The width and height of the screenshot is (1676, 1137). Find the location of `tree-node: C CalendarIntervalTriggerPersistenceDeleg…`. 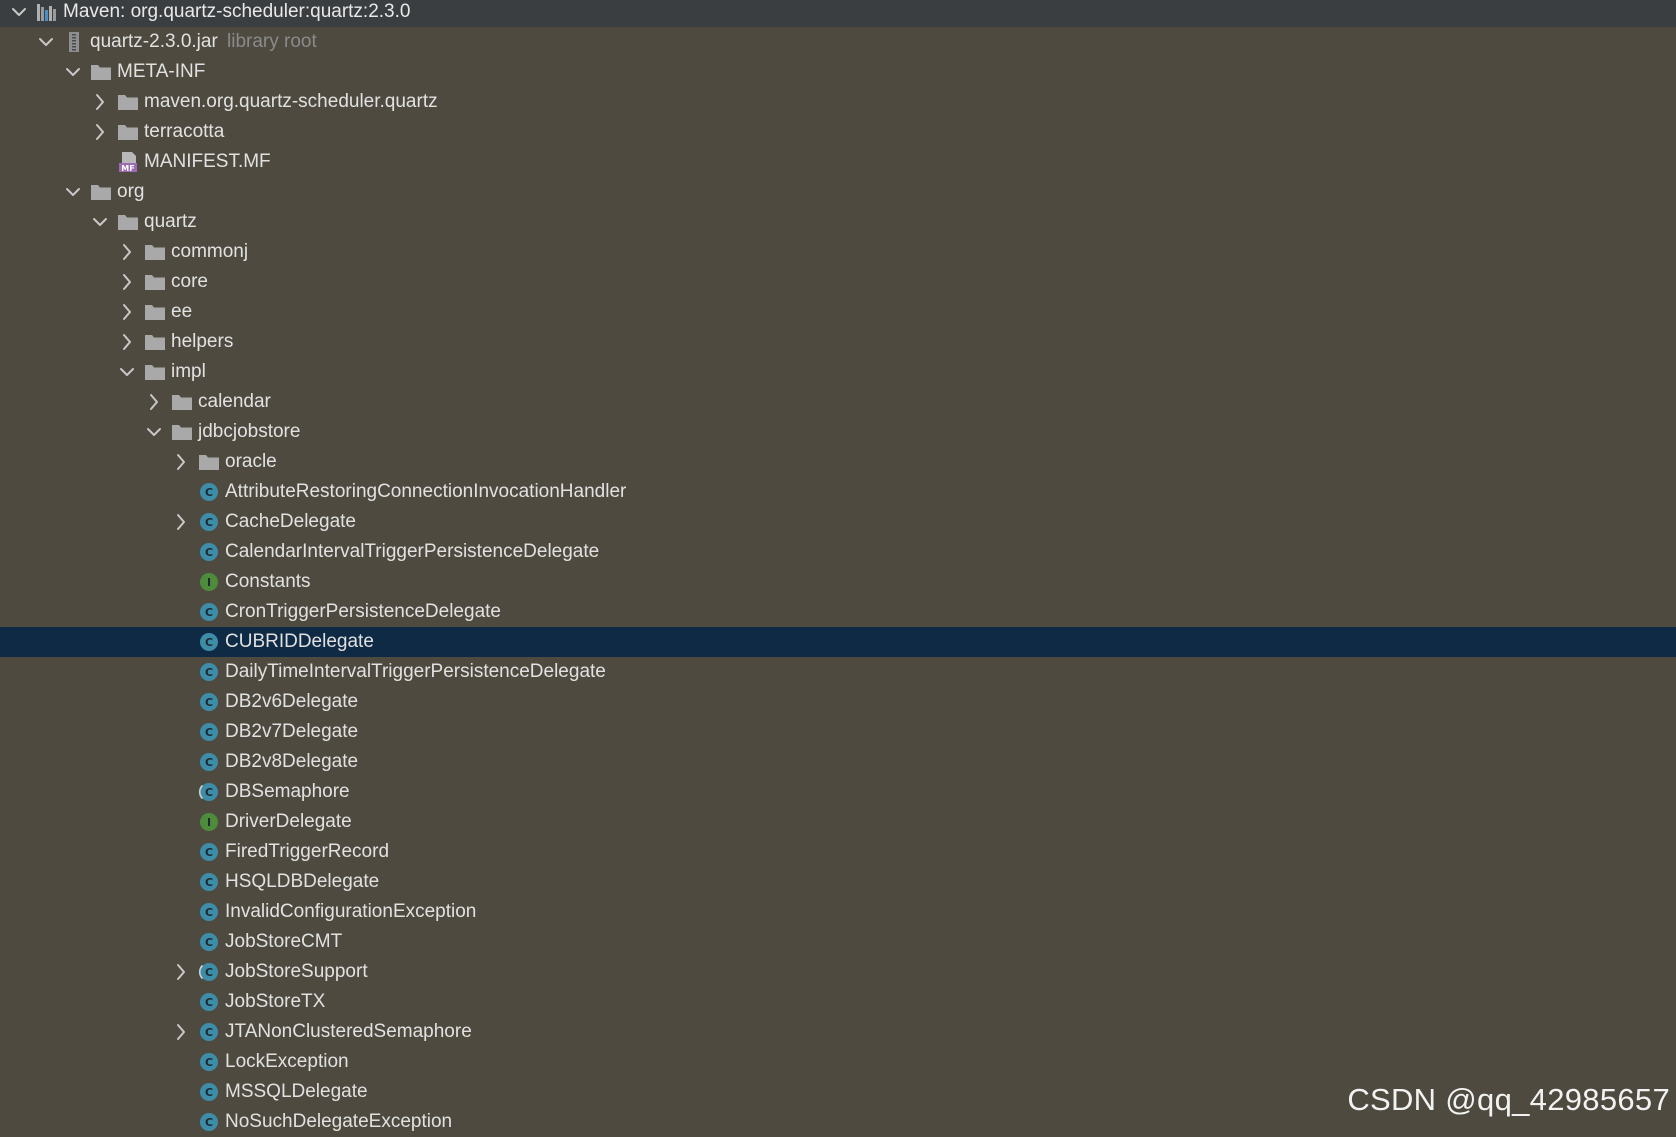

tree-node: C CalendarIntervalTriggerPersistenceDeleg… is located at coordinates (838, 552).